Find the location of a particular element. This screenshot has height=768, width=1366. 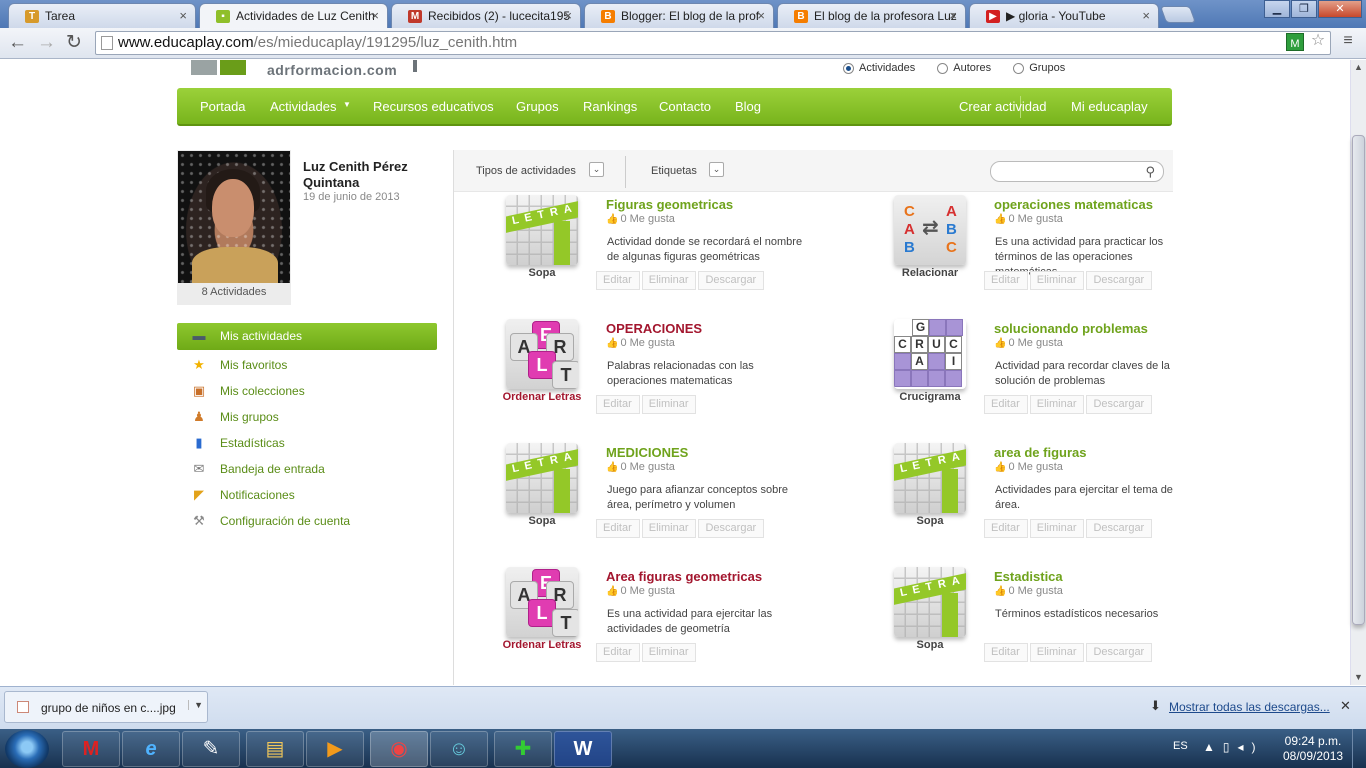

sidebar-item: ★ Mis favoritos is located at coordinates (307, 365).